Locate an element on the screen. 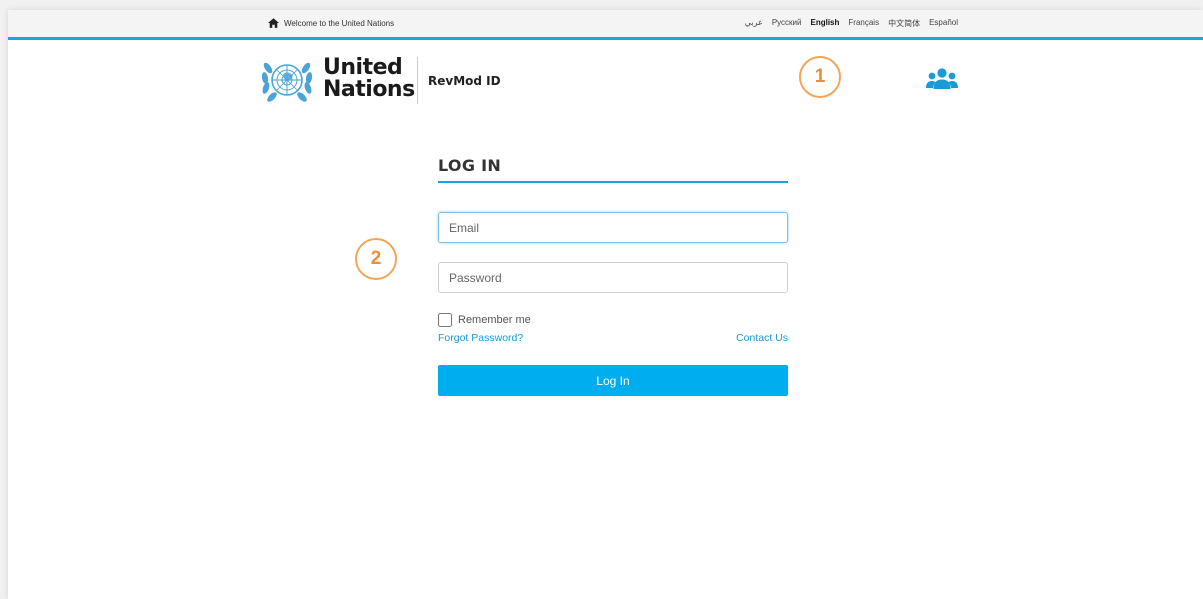 The image size is (1203, 599). site-header: United Nations RevMod ID is located at coordinates (605, 75).